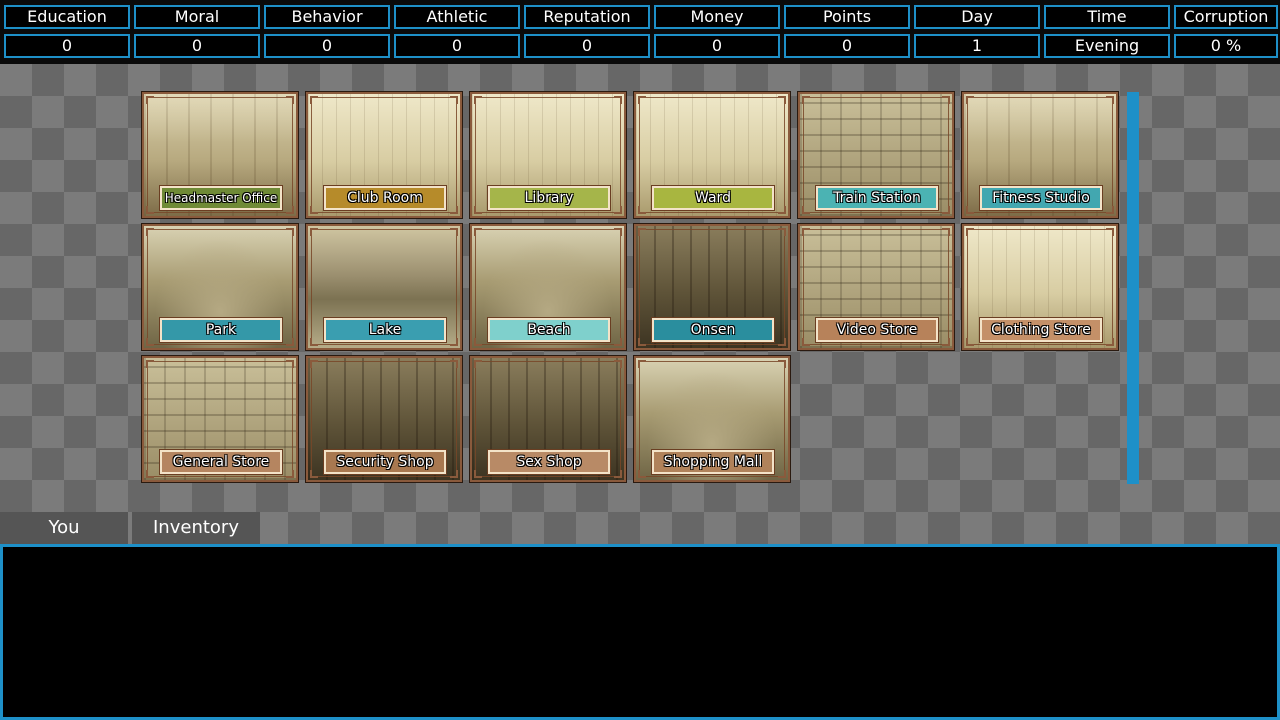  I want to click on location-general-store: General Store, so click(220, 419).